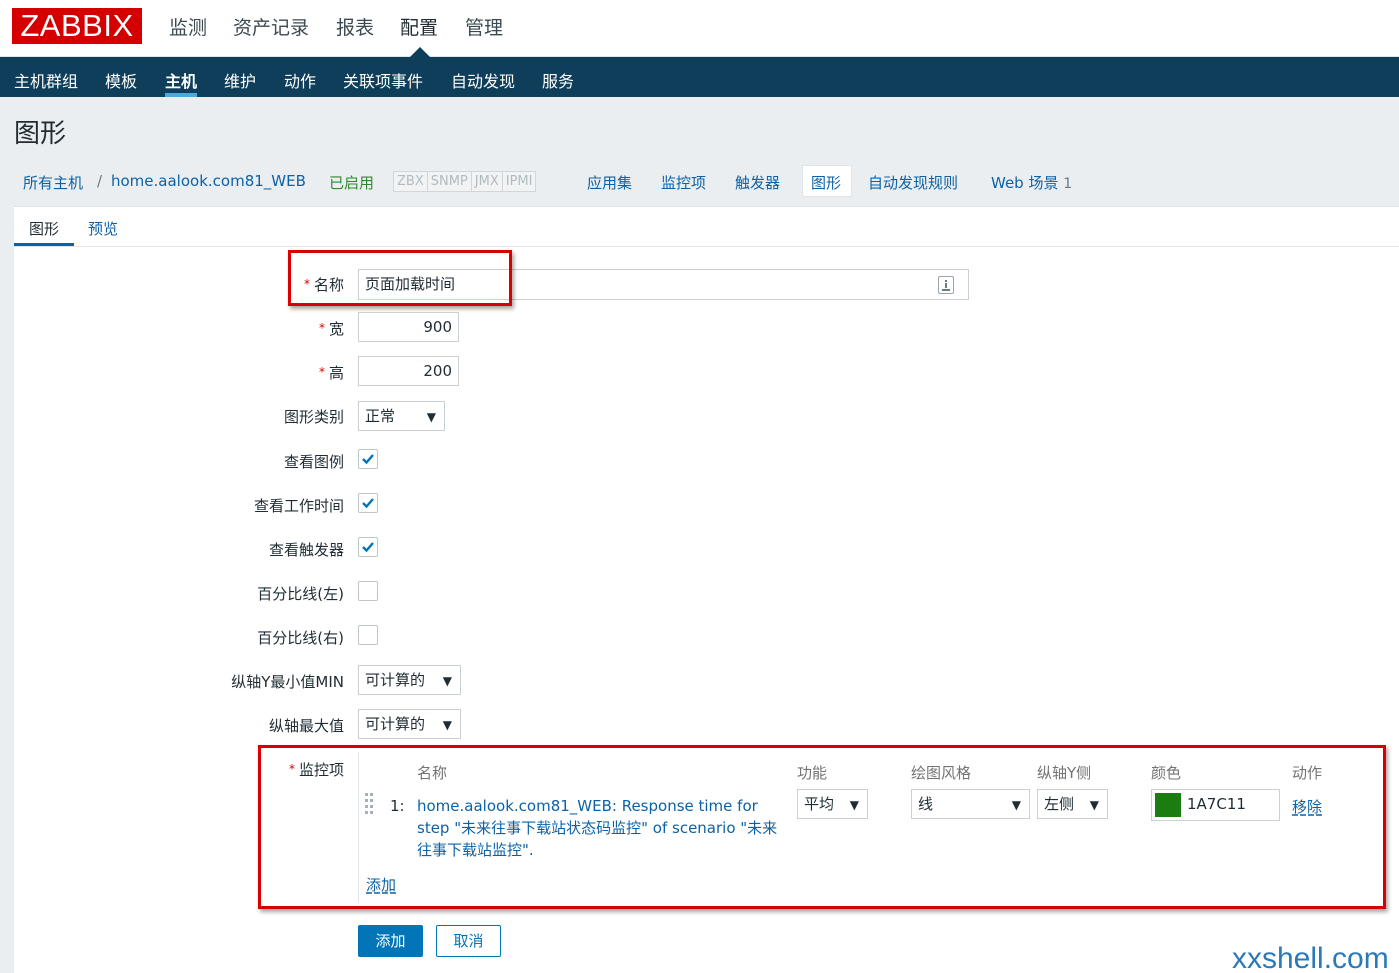 Image resolution: width=1399 pixels, height=973 pixels. What do you see at coordinates (519, 181) in the screenshot?
I see `ipmi-availability: IPMI` at bounding box center [519, 181].